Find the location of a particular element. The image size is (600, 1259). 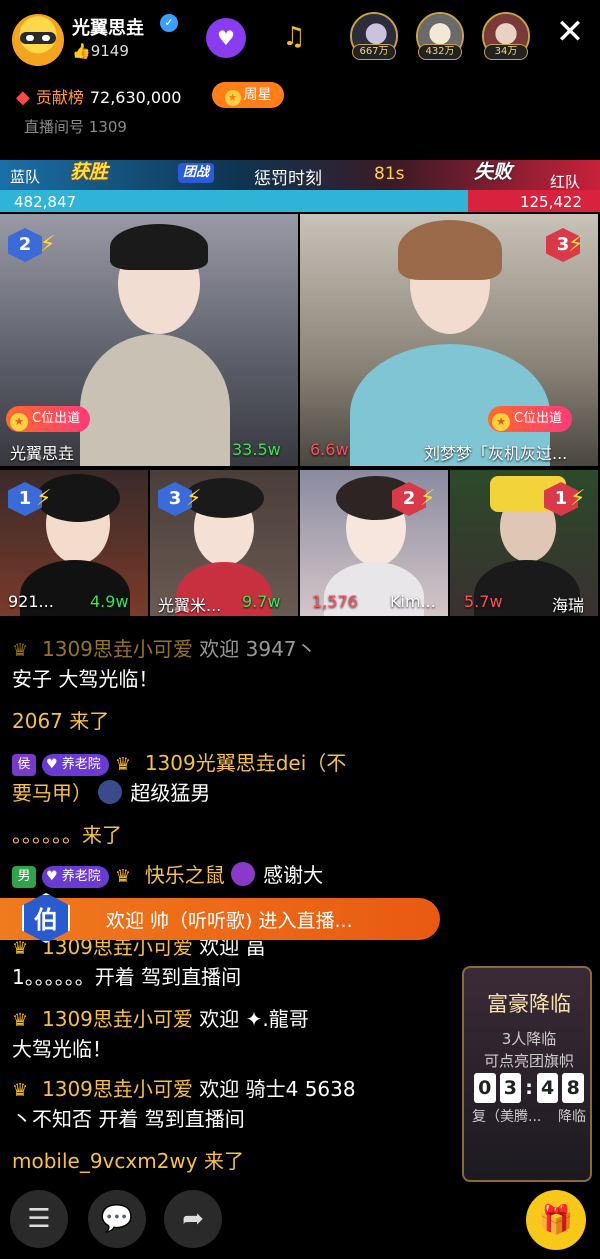

chat-message: 要马甲） 超级猛男 is located at coordinates (111, 792).